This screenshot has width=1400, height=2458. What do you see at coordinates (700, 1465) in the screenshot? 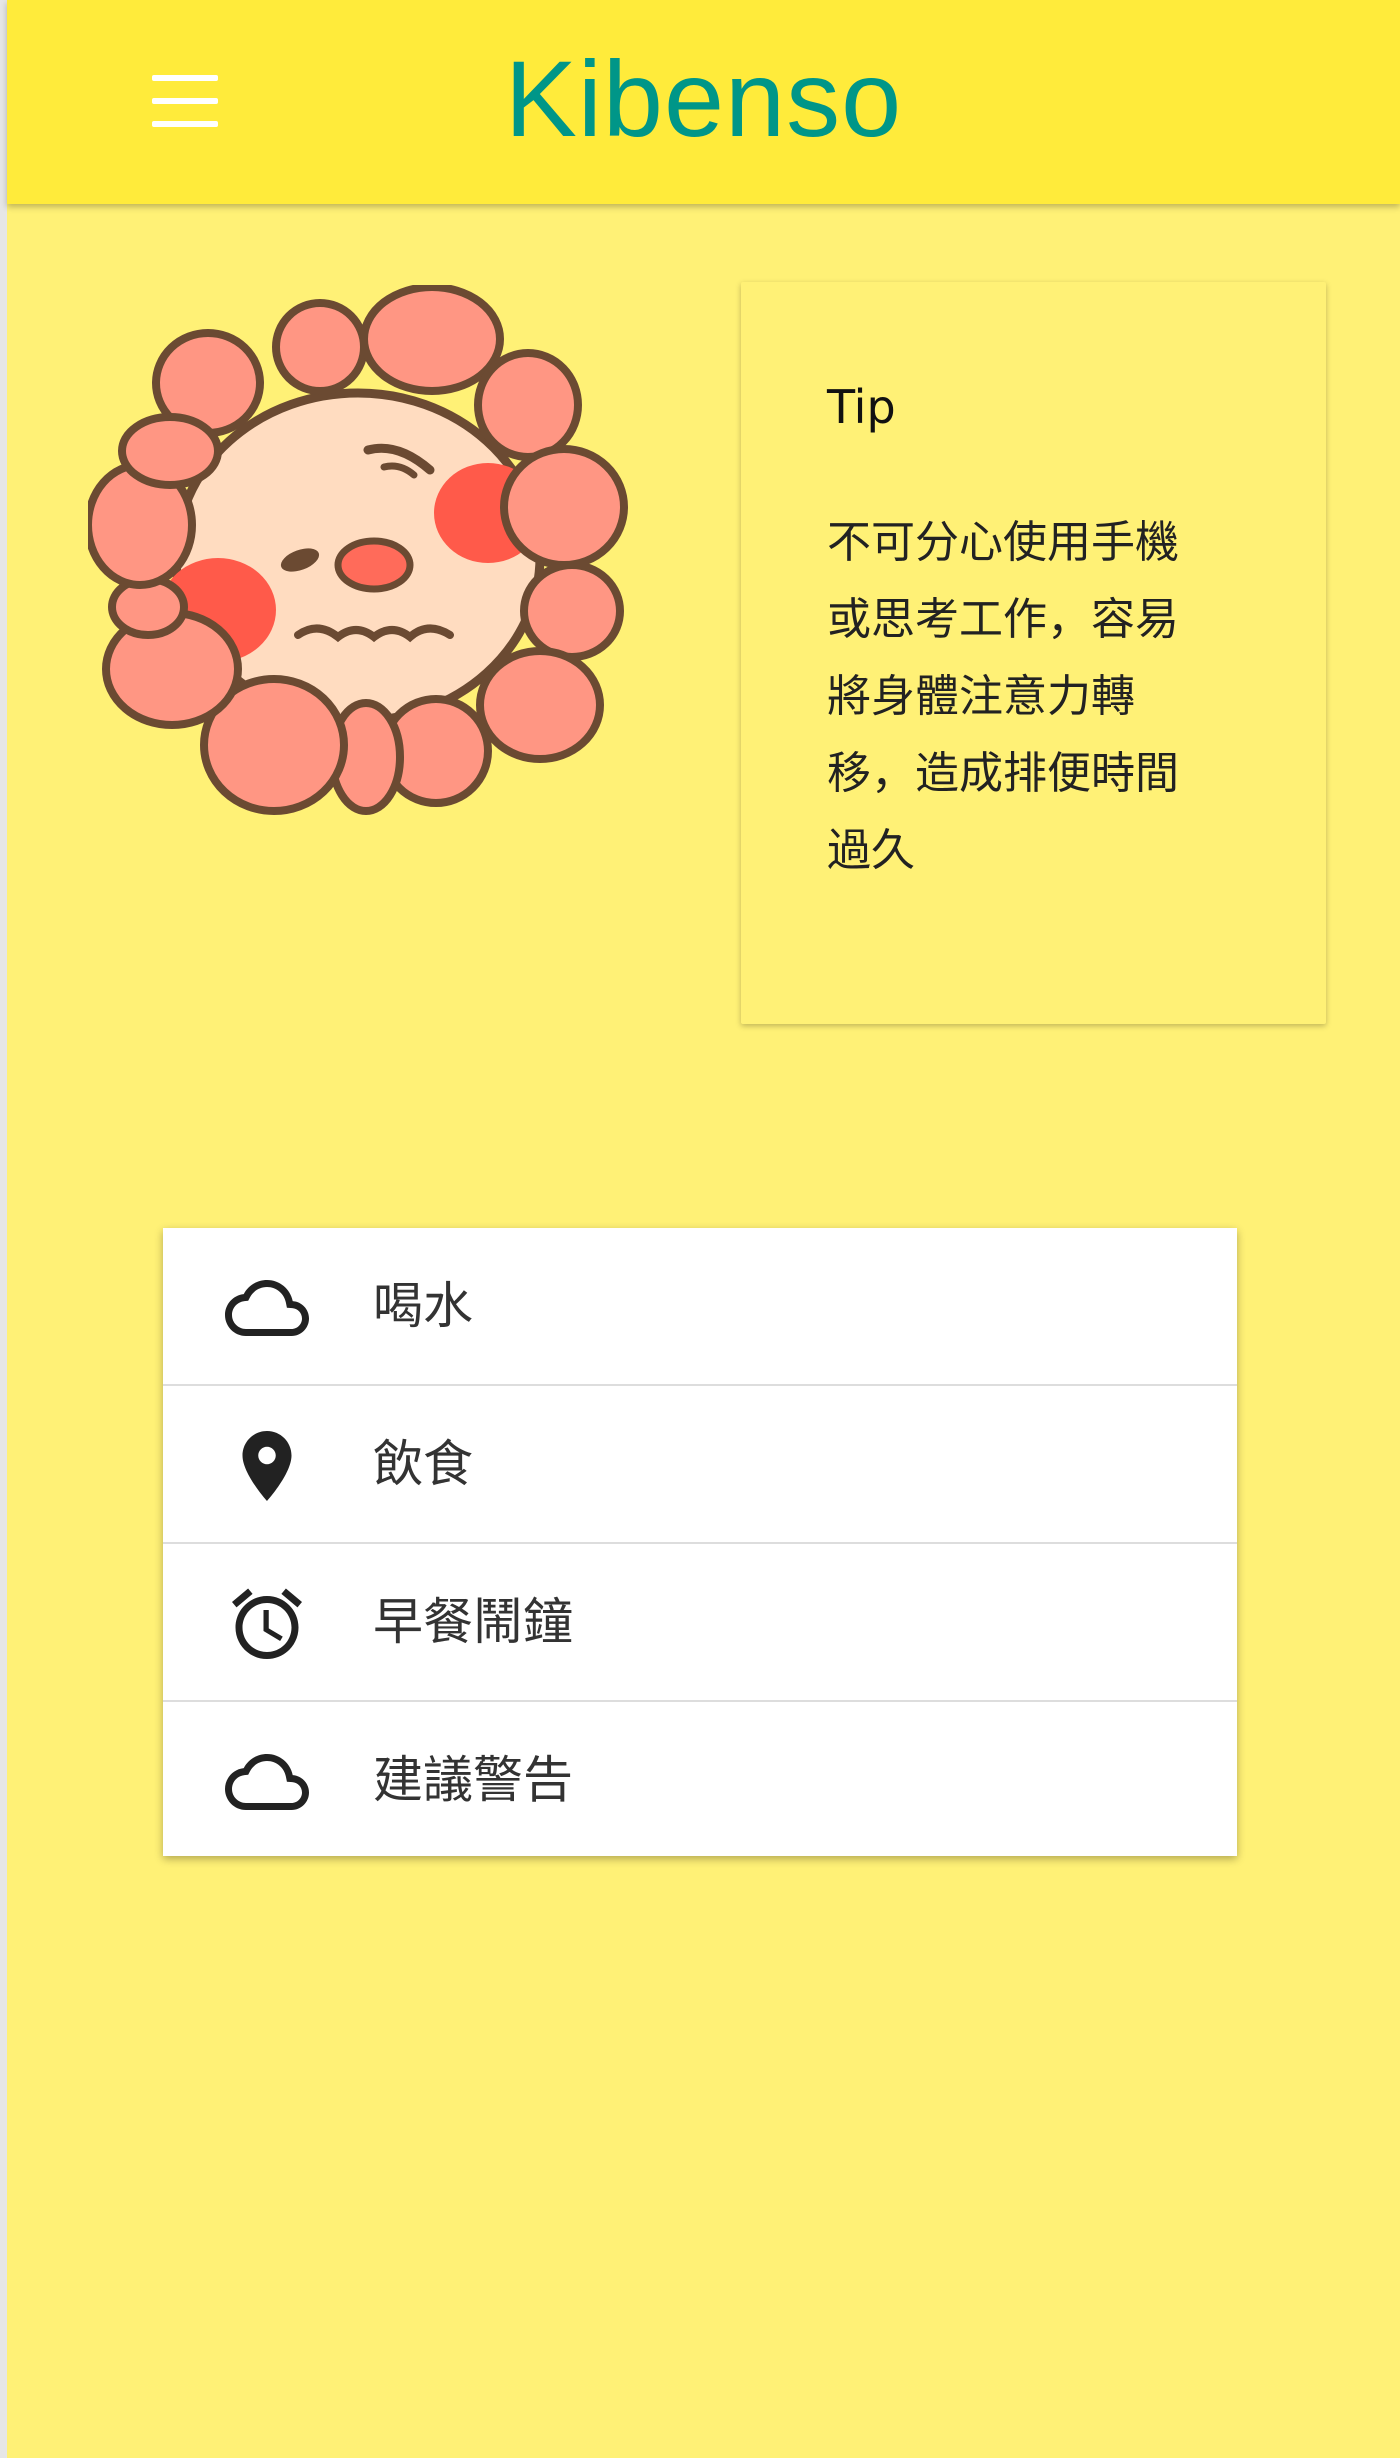
I see `list-item-diet: 飲食` at bounding box center [700, 1465].